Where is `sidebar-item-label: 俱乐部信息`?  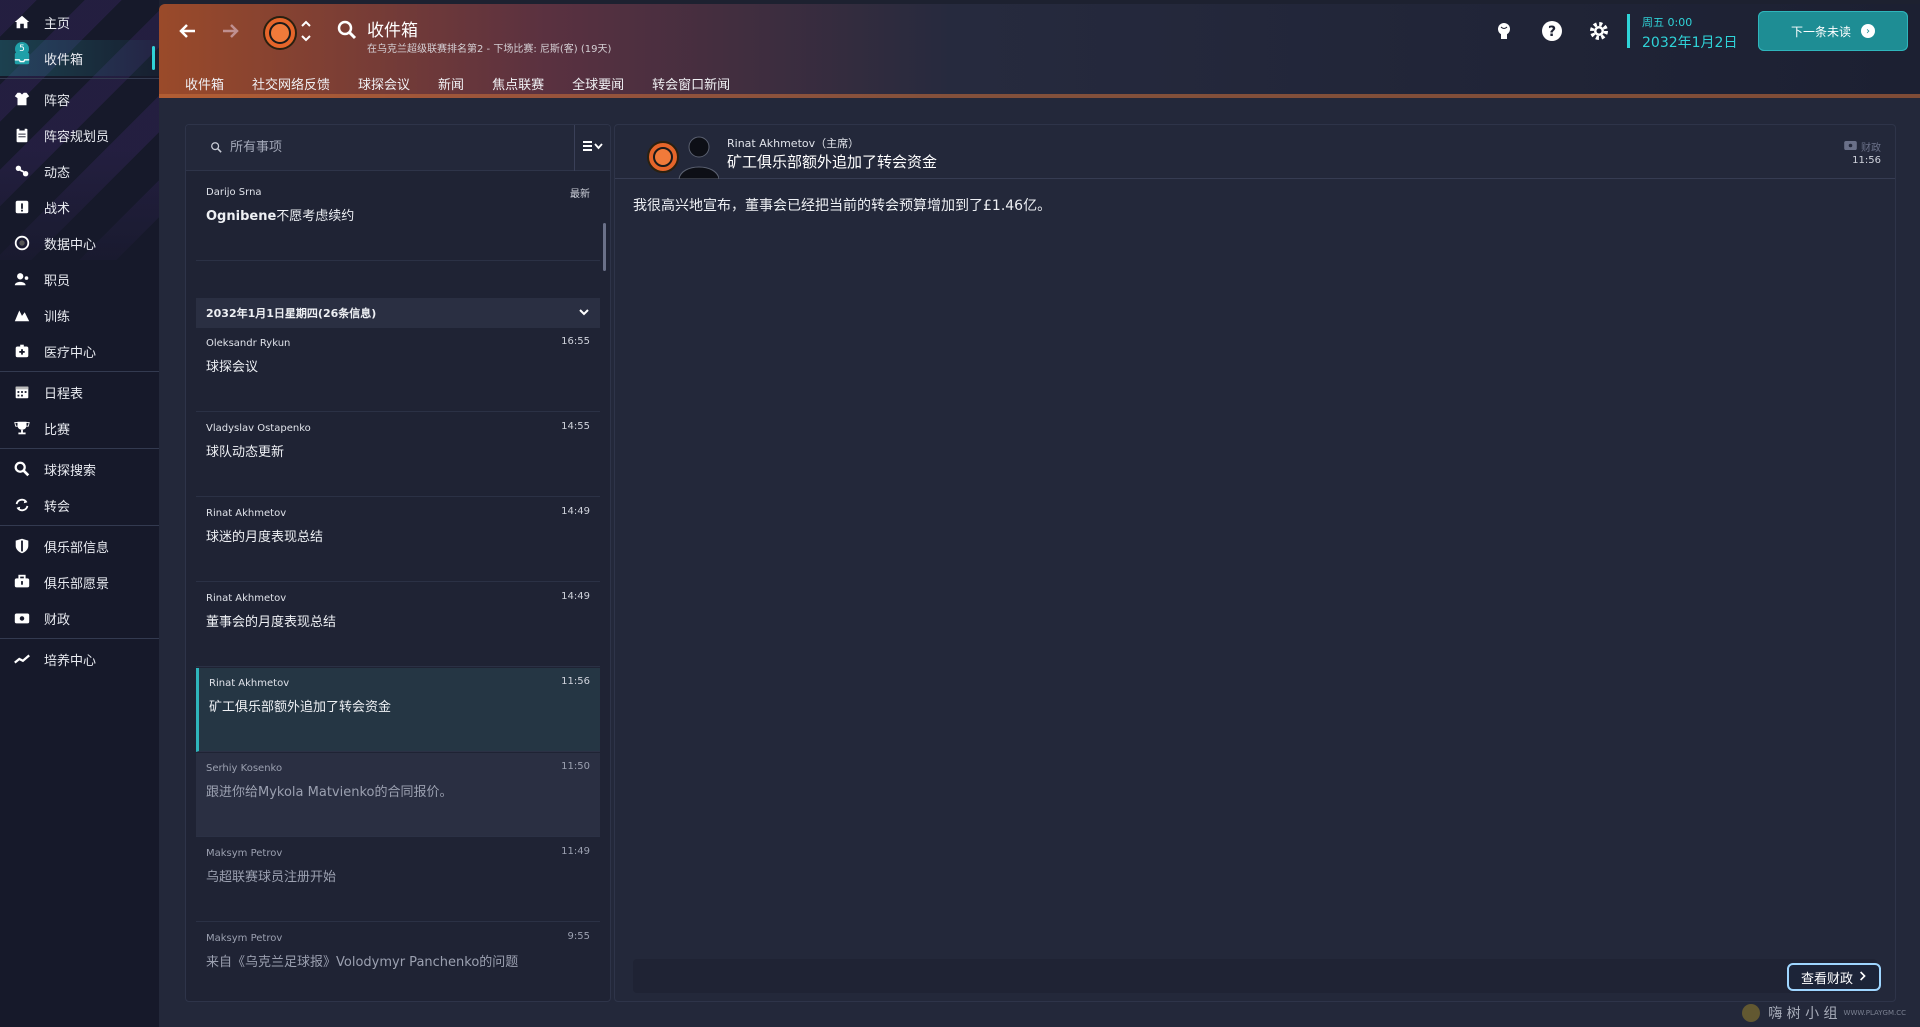
sidebar-item-label: 俱乐部信息 is located at coordinates (77, 548).